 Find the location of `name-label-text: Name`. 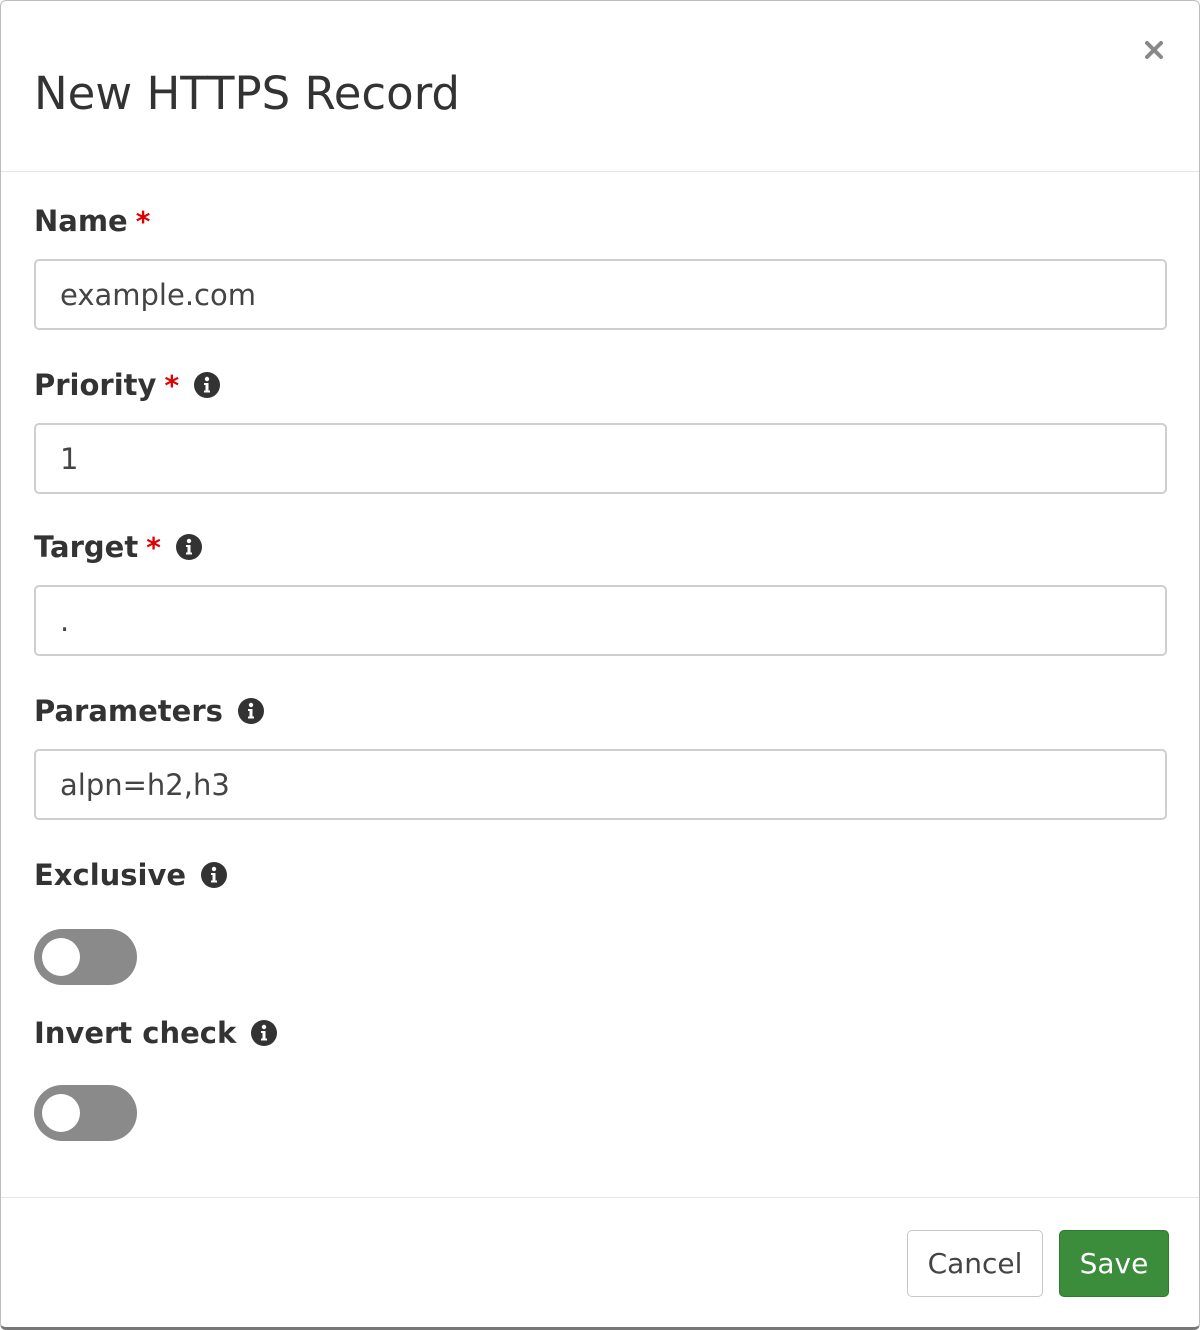

name-label-text: Name is located at coordinates (81, 221).